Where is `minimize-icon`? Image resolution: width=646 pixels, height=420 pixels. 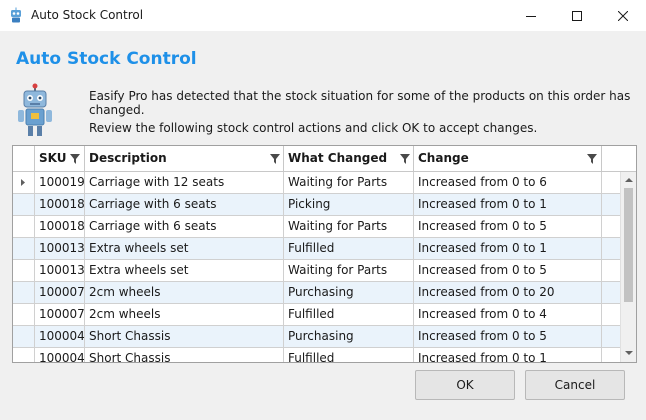 minimize-icon is located at coordinates (531, 16).